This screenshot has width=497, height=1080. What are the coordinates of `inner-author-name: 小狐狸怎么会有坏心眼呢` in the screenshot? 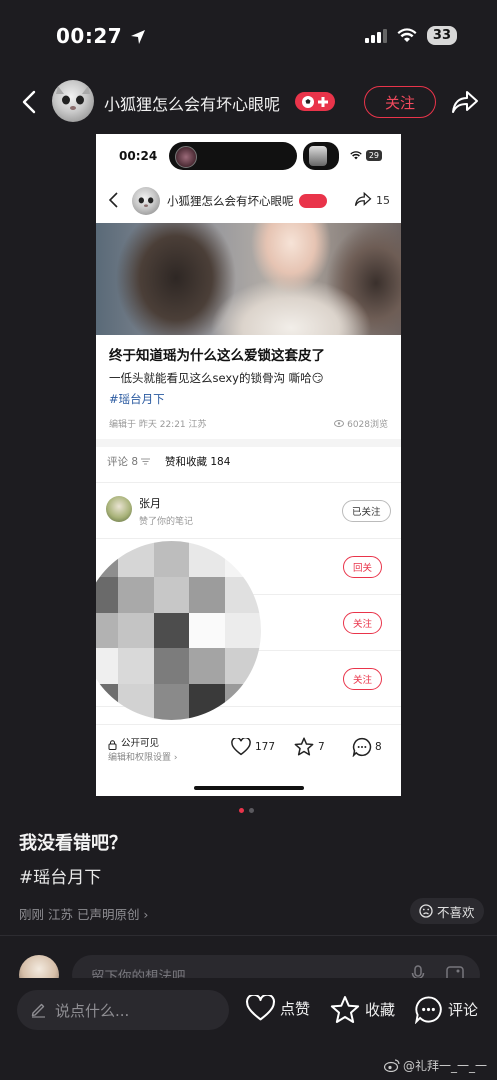 It's located at (230, 201).